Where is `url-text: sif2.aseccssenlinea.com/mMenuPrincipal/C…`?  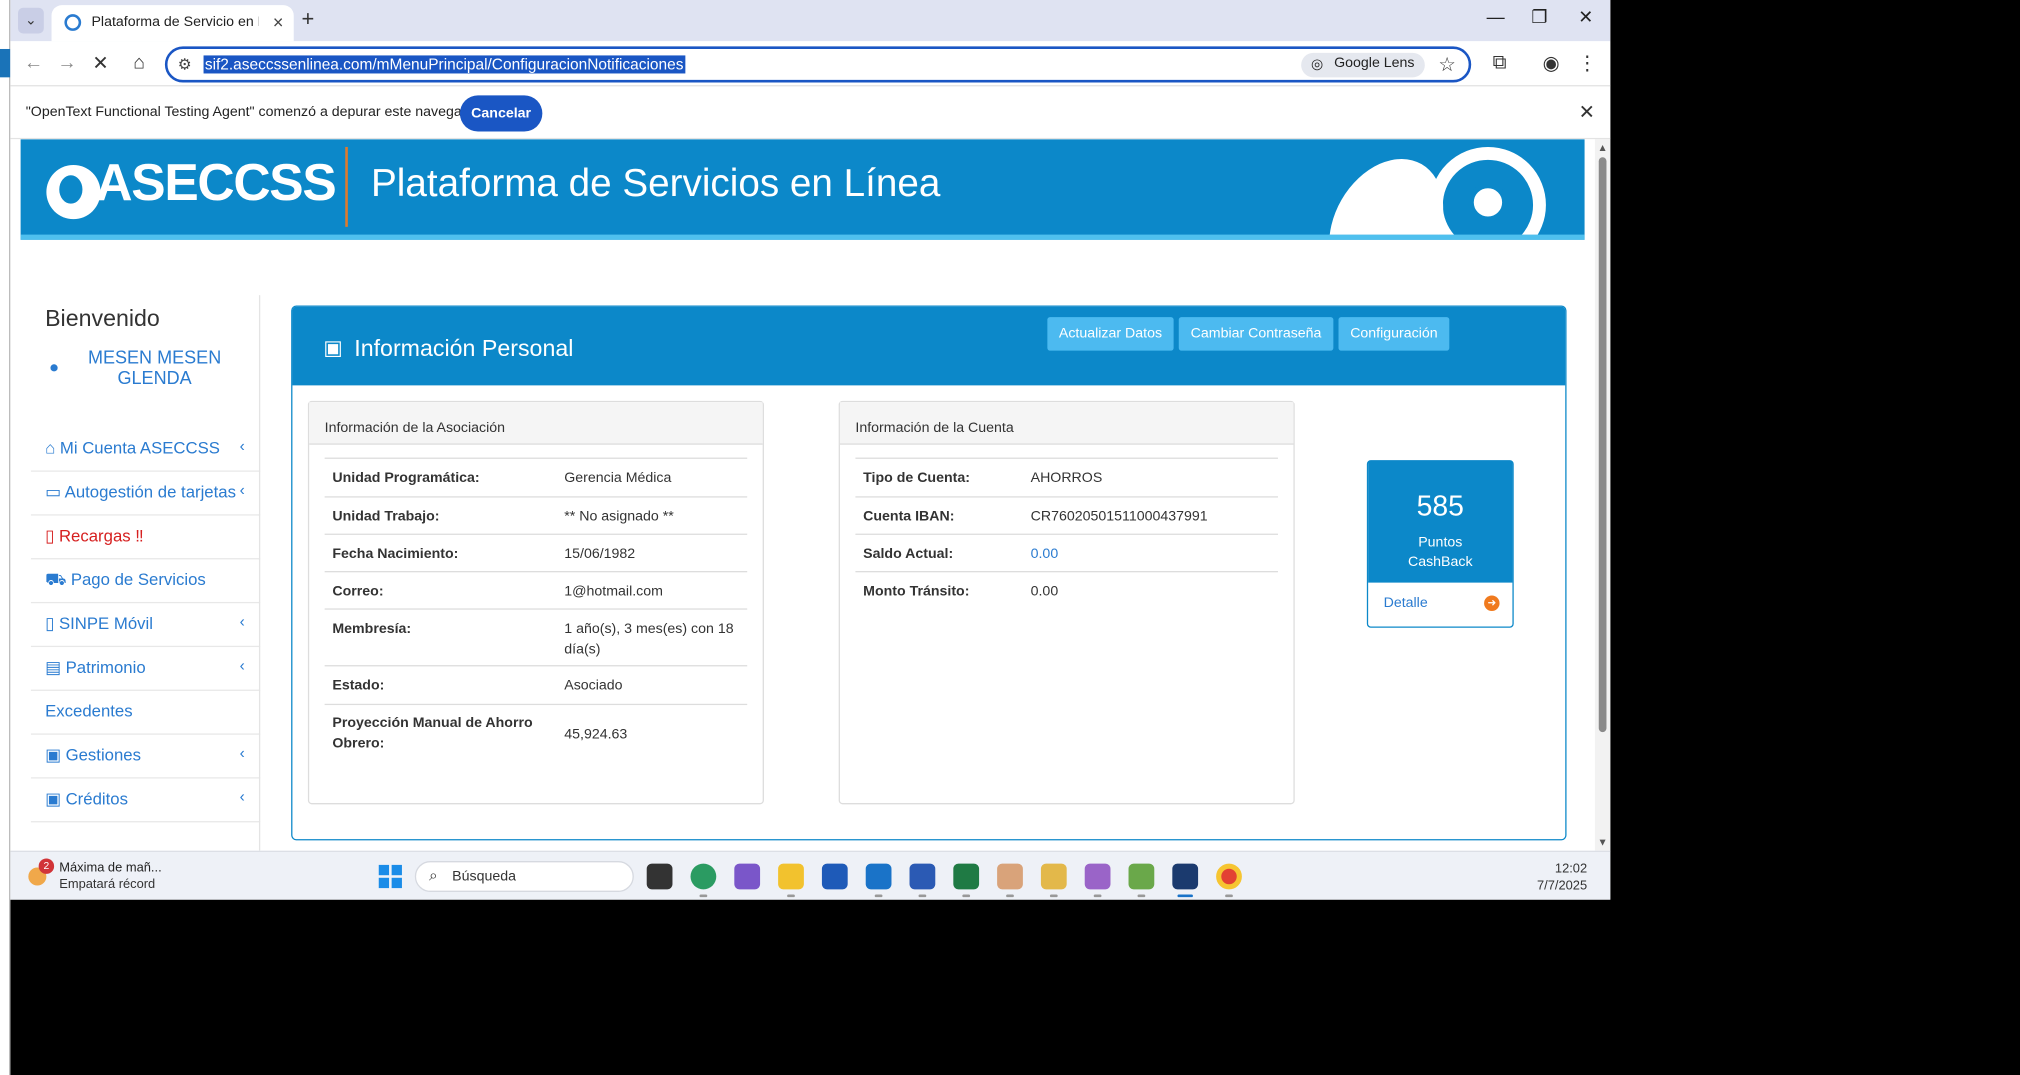 url-text: sif2.aseccssenlinea.com/mMenuPrincipal/C… is located at coordinates (444, 64).